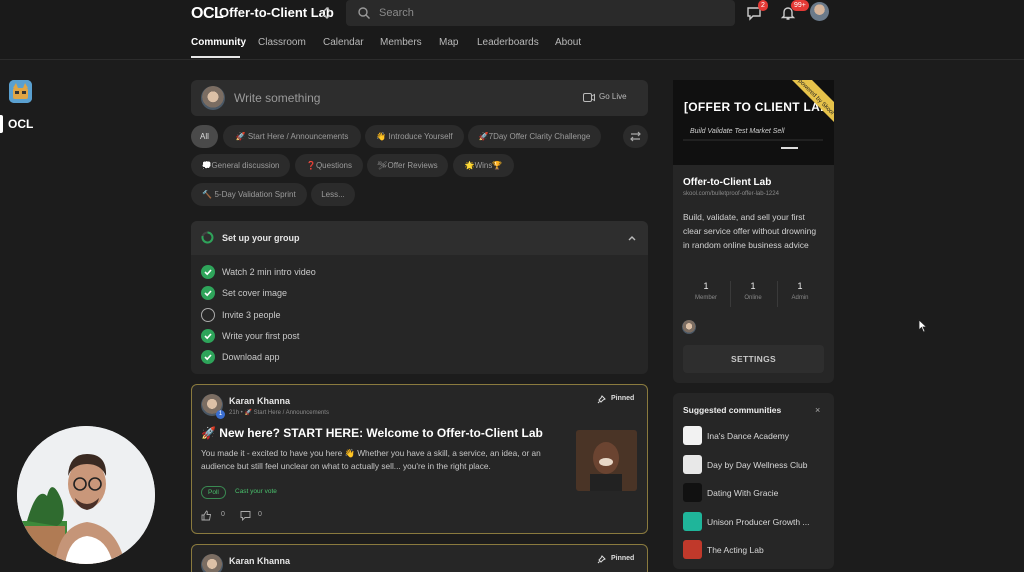  Describe the element at coordinates (327, 13) in the screenshot. I see `switch-group-icon` at that location.